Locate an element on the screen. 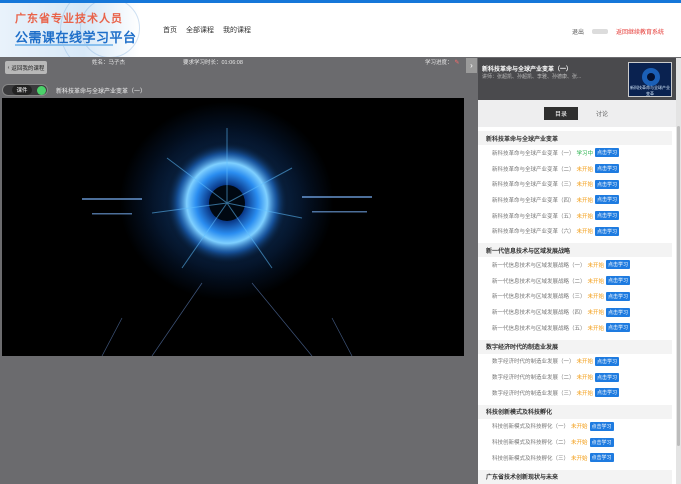 This screenshot has height=484, width=681. lesson-item: 新一代信息技术与区域发展战略（三） 未开始 点击学习 is located at coordinates (575, 297).